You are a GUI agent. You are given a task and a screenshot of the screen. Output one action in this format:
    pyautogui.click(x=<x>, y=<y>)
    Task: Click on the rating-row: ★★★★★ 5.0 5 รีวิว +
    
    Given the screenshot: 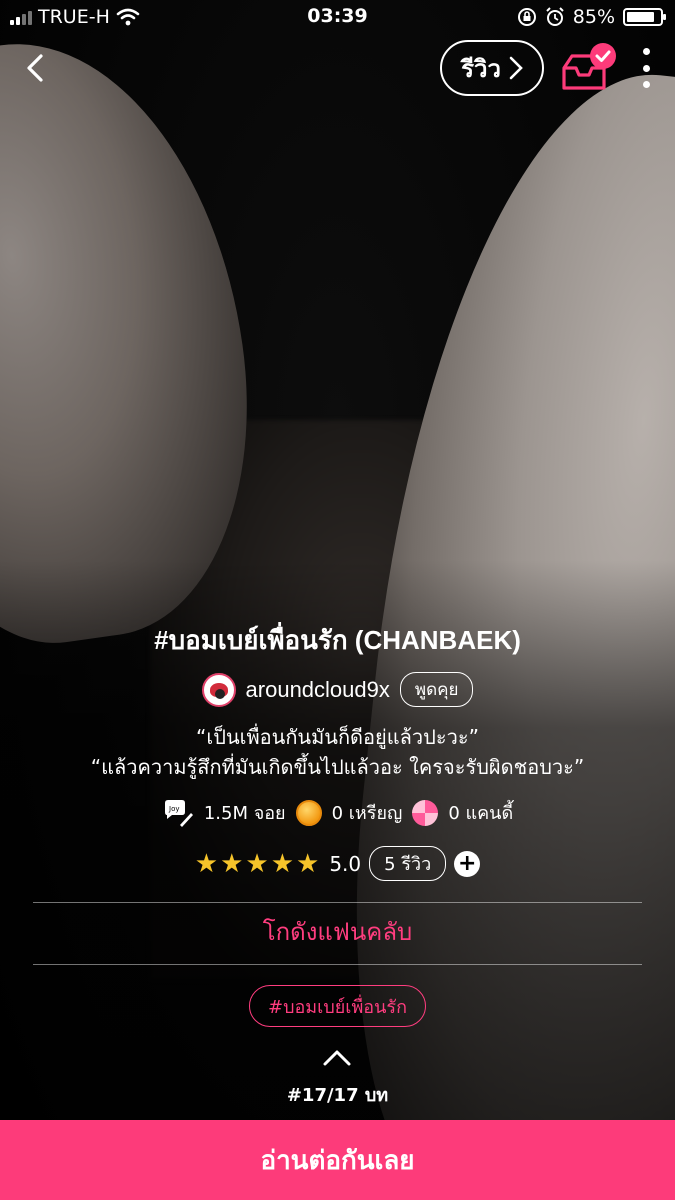 What is the action you would take?
    pyautogui.click(x=337, y=863)
    